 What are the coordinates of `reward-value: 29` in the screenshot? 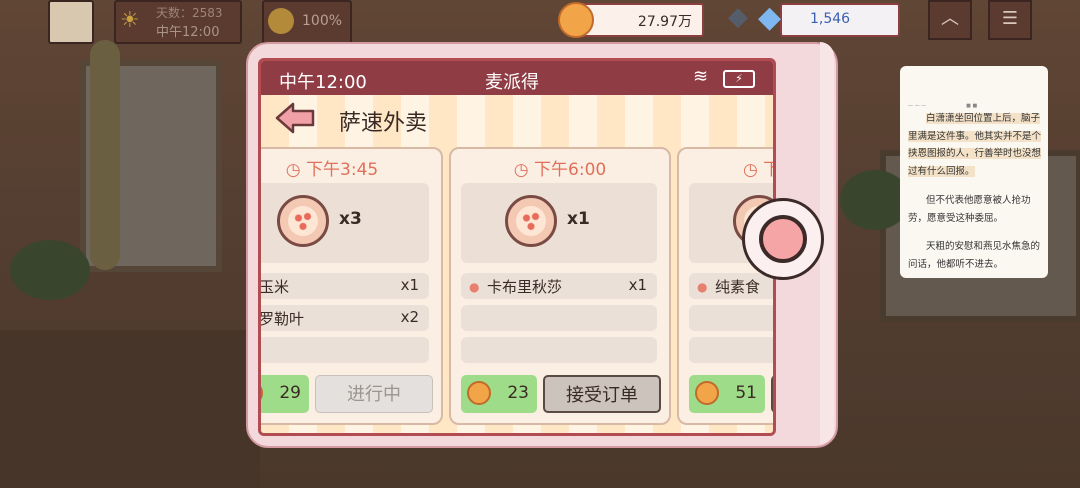 It's located at (290, 393).